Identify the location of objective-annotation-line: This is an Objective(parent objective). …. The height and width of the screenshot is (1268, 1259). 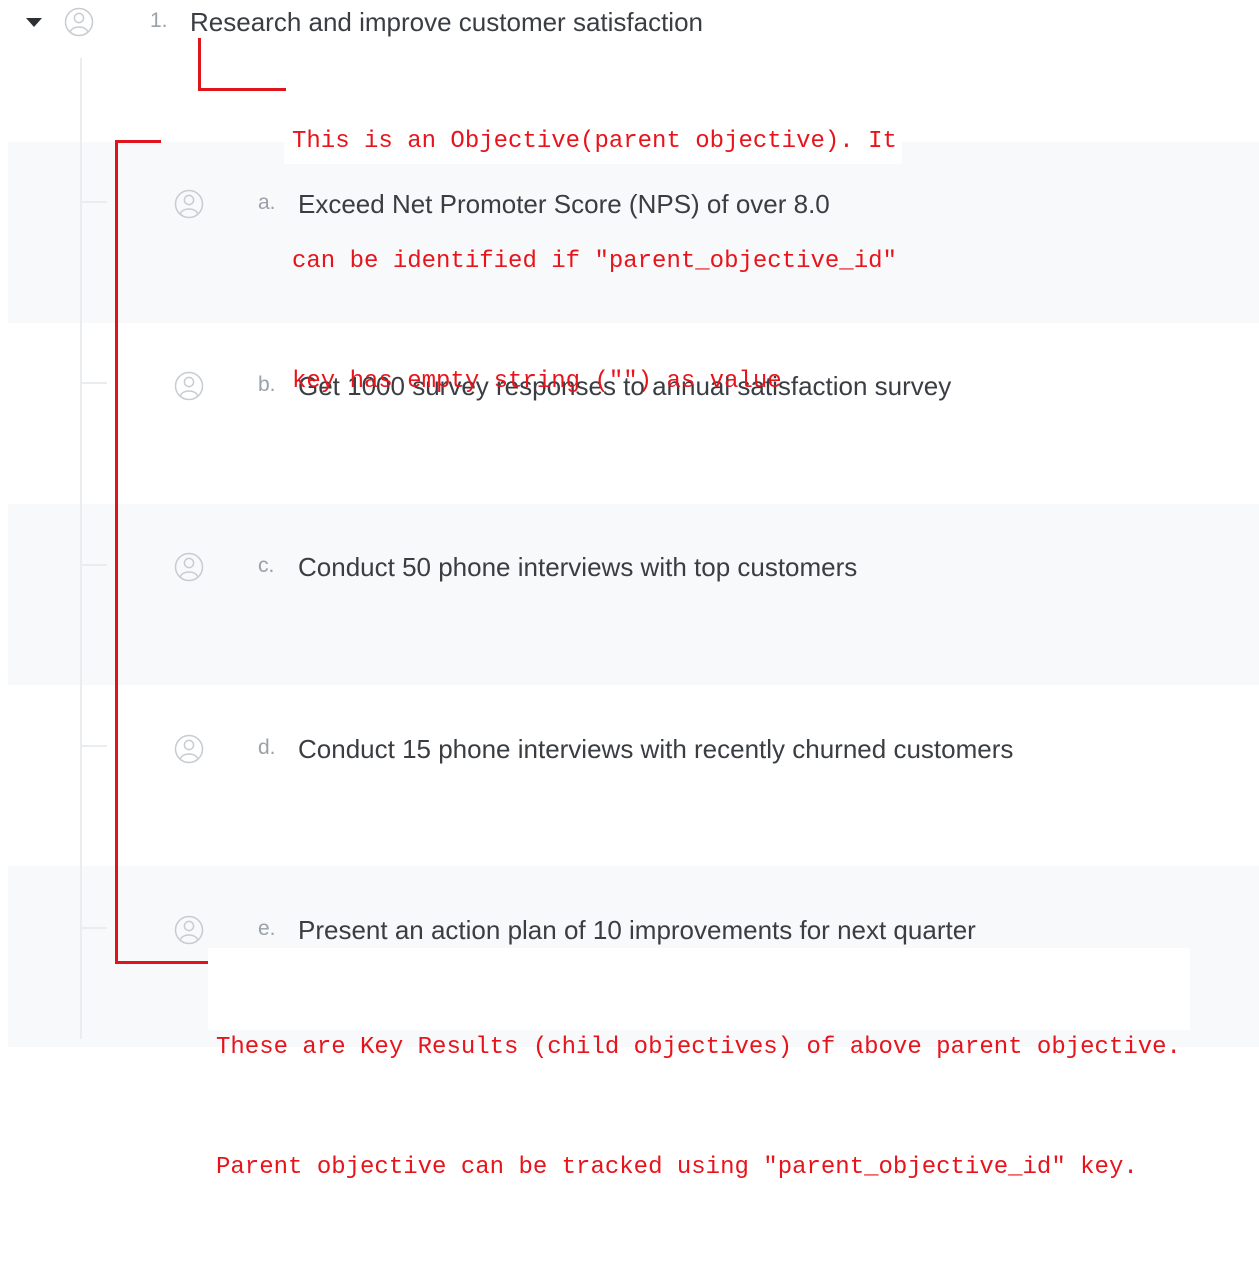
(594, 142).